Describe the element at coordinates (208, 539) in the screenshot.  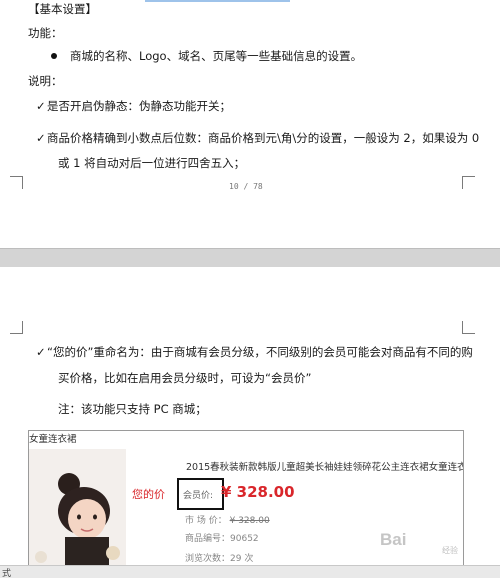
I see `product-code-label: 商品编号：` at that location.